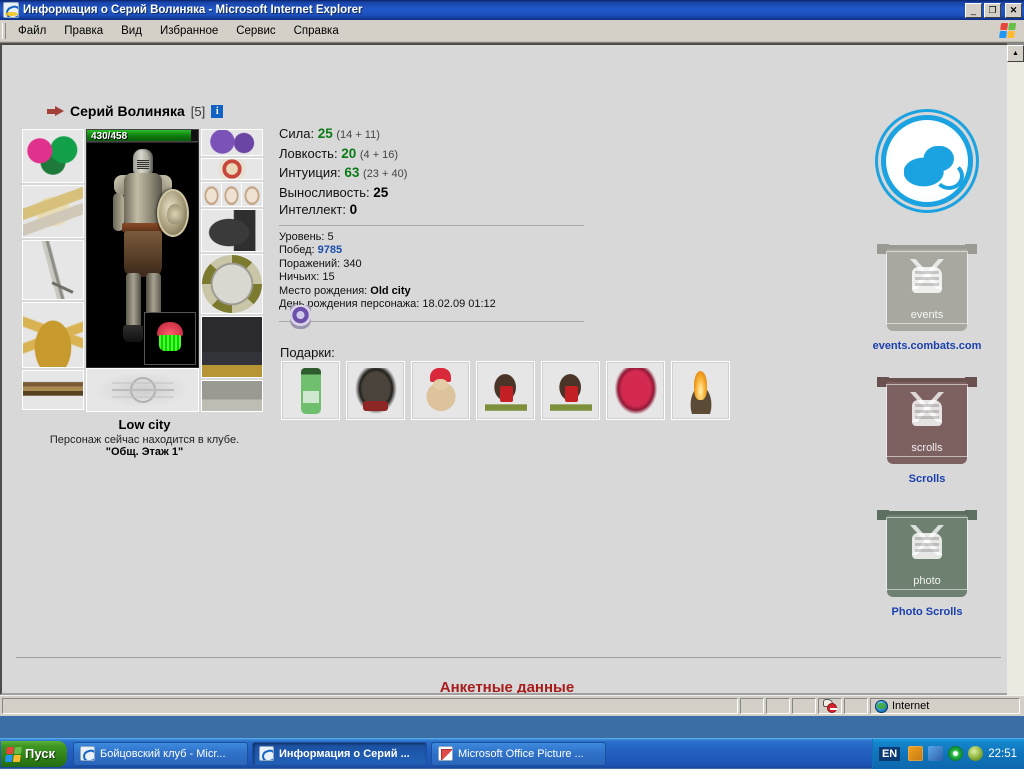  What do you see at coordinates (927, 161) in the screenshot?
I see `combats-logo-icon` at bounding box center [927, 161].